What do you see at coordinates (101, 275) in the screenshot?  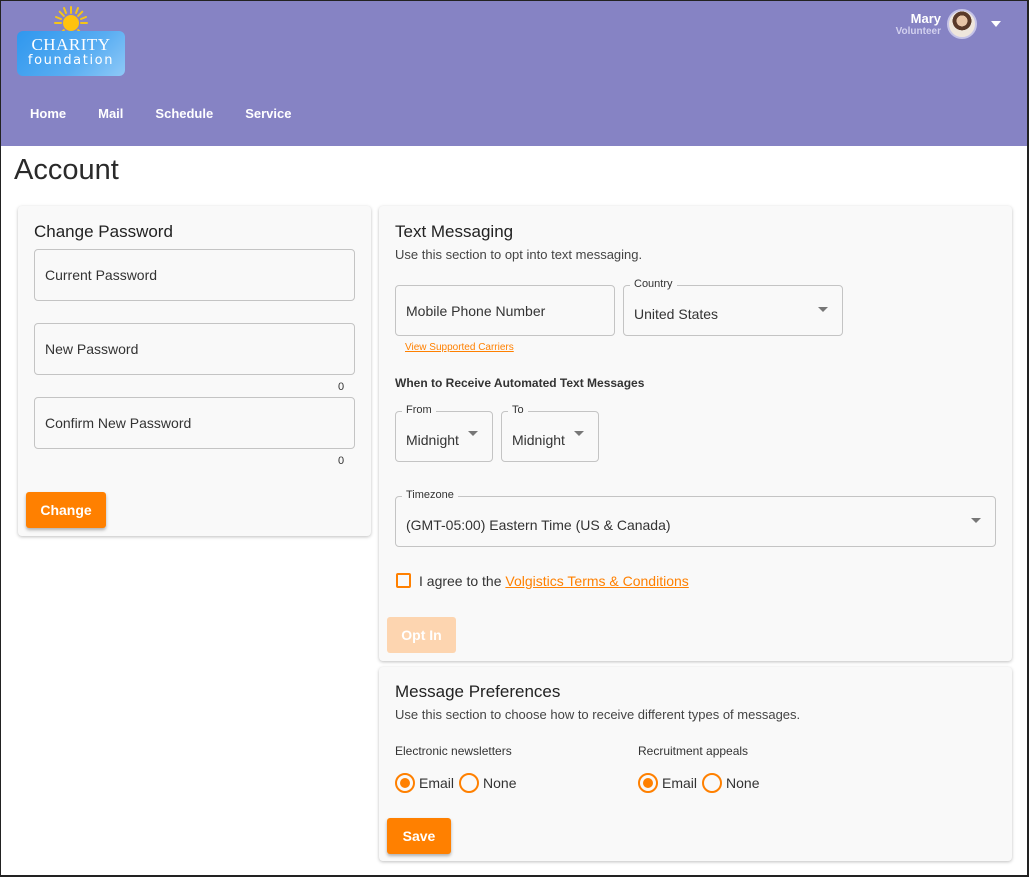 I see `current-password-placeholder: Current Password` at bounding box center [101, 275].